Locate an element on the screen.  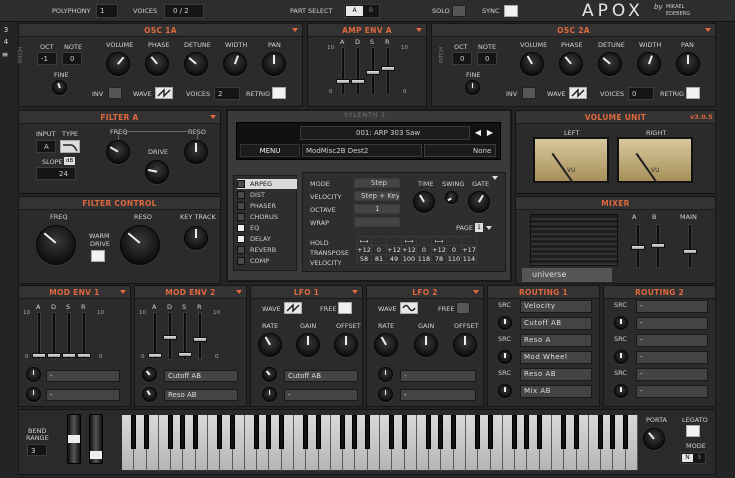
arp-velocity-cell: 114 is located at coordinates (469, 259).